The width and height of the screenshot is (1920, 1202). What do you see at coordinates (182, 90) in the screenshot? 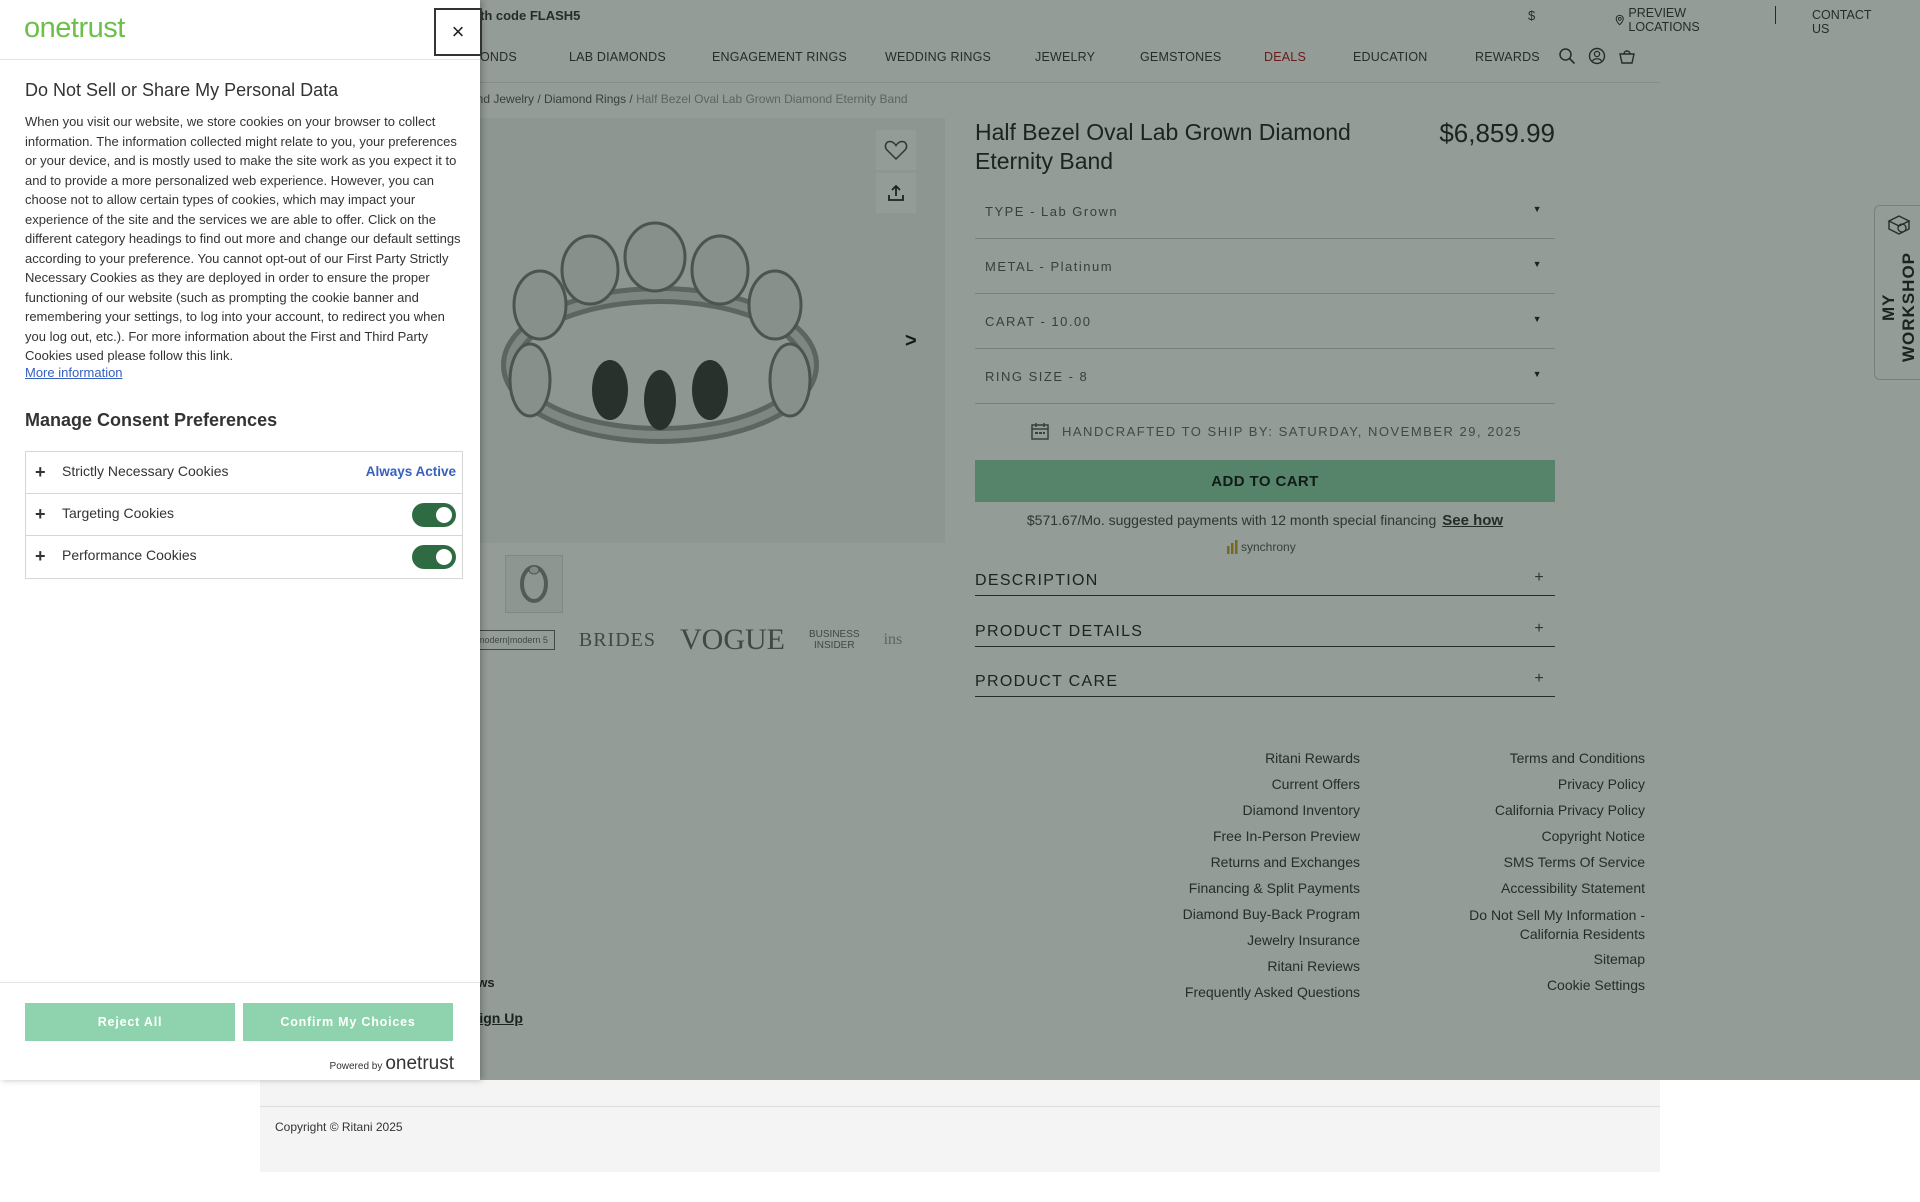
I see `consent-title: Do Not Sell or Share My Personal Data` at bounding box center [182, 90].